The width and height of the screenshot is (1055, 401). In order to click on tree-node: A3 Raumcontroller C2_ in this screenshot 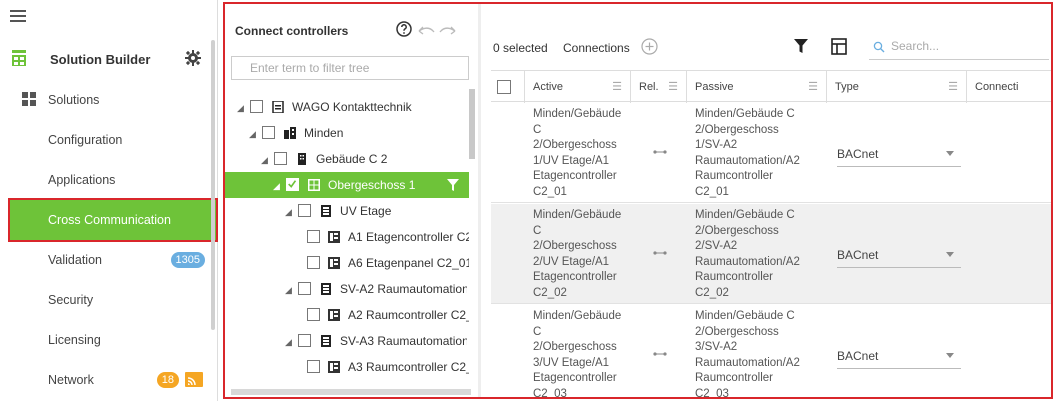, I will do `click(388, 367)`.